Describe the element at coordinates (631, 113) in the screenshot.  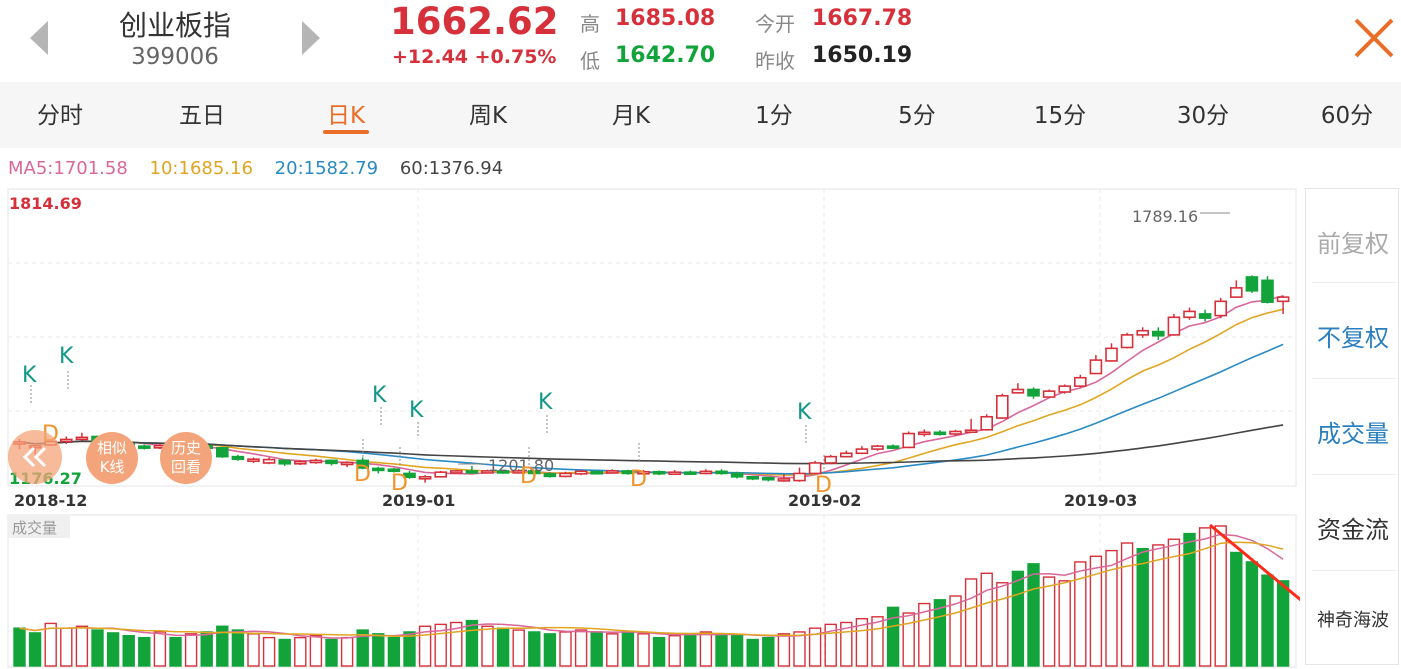
I see `tab-monthly-k: 月K` at that location.